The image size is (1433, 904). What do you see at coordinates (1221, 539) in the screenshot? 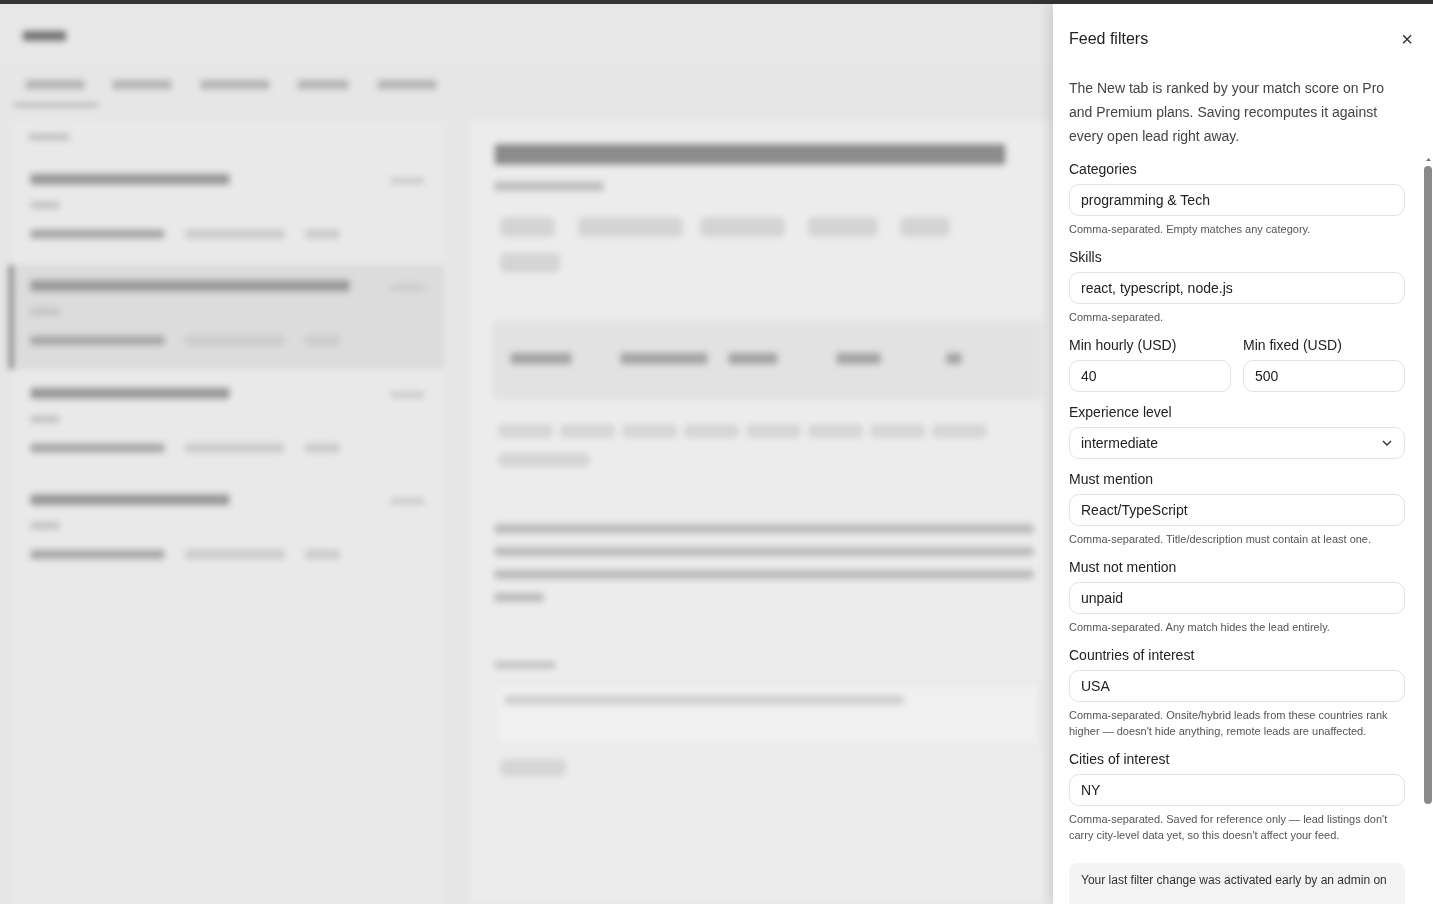
I see `field-hint: Comma-separated. Title/description must contain at least one.` at bounding box center [1221, 539].